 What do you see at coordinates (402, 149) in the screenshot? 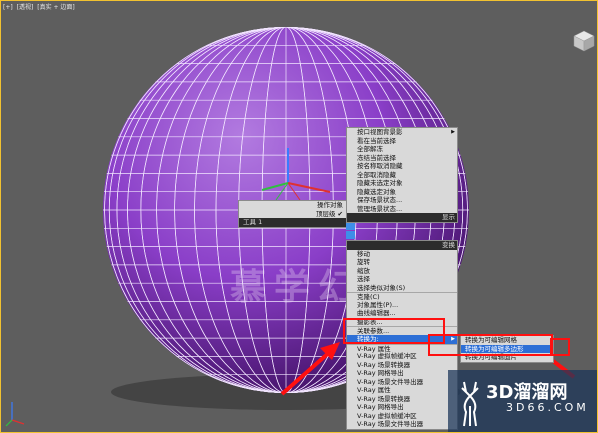
I see `menu-item: 全部解冻` at bounding box center [402, 149].